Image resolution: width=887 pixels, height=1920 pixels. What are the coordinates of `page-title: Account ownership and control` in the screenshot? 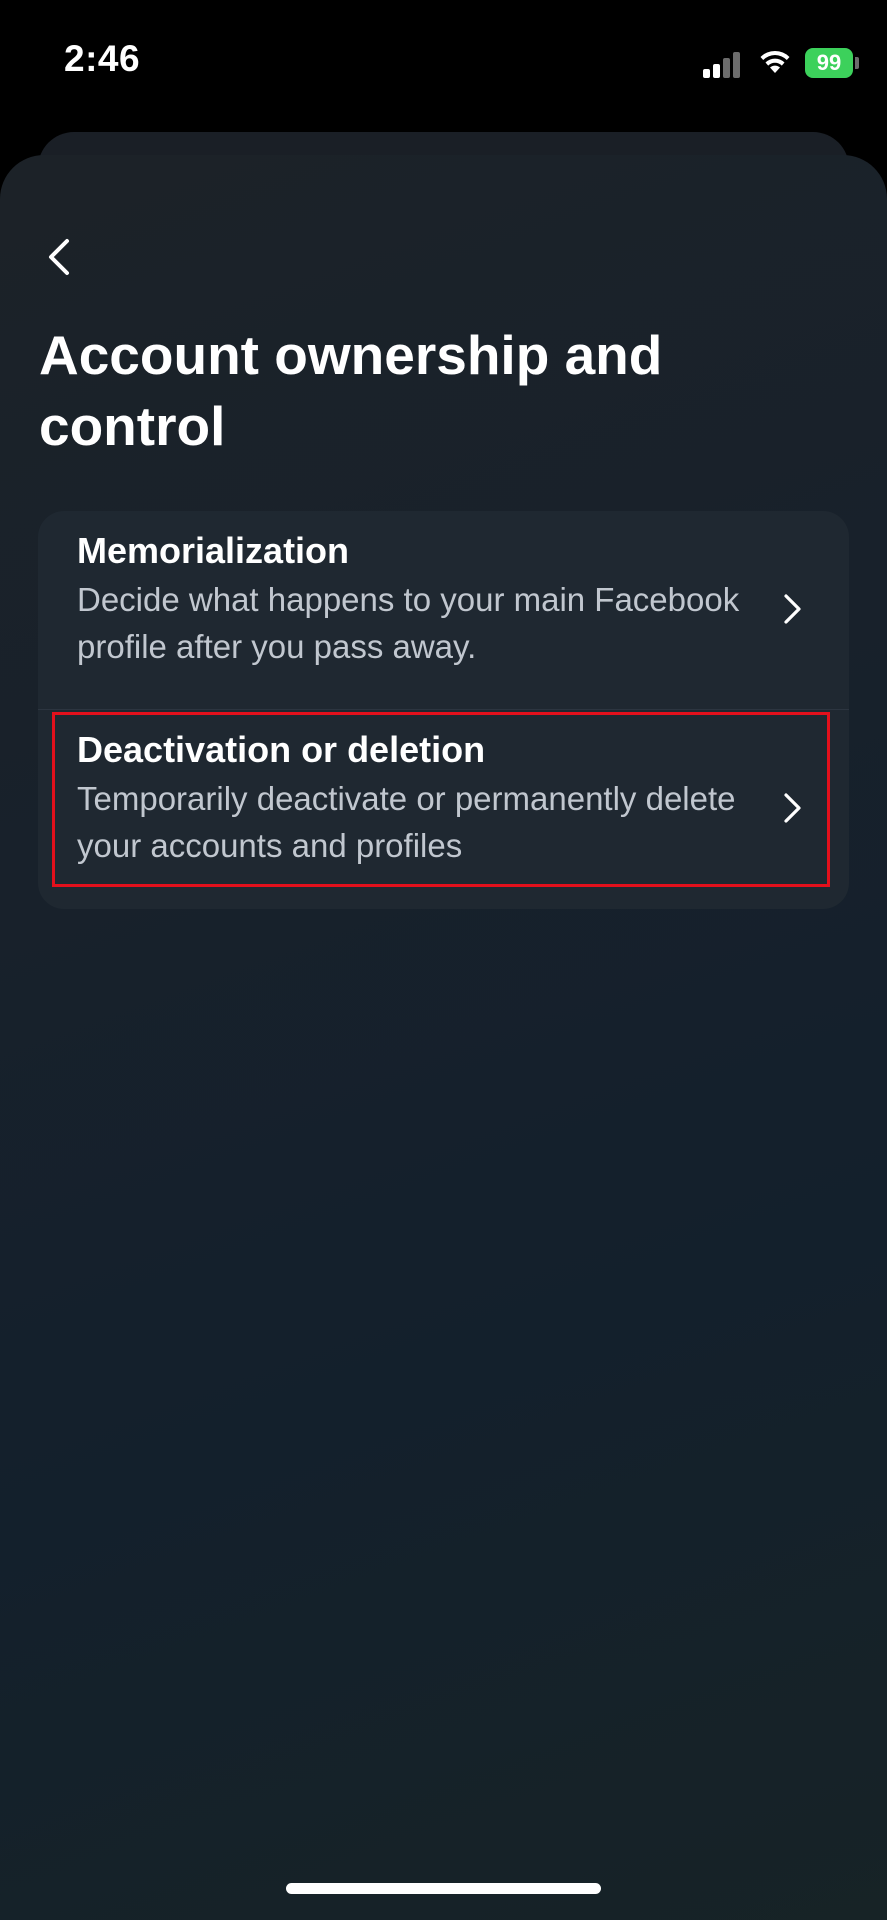 It's located at (351, 390).